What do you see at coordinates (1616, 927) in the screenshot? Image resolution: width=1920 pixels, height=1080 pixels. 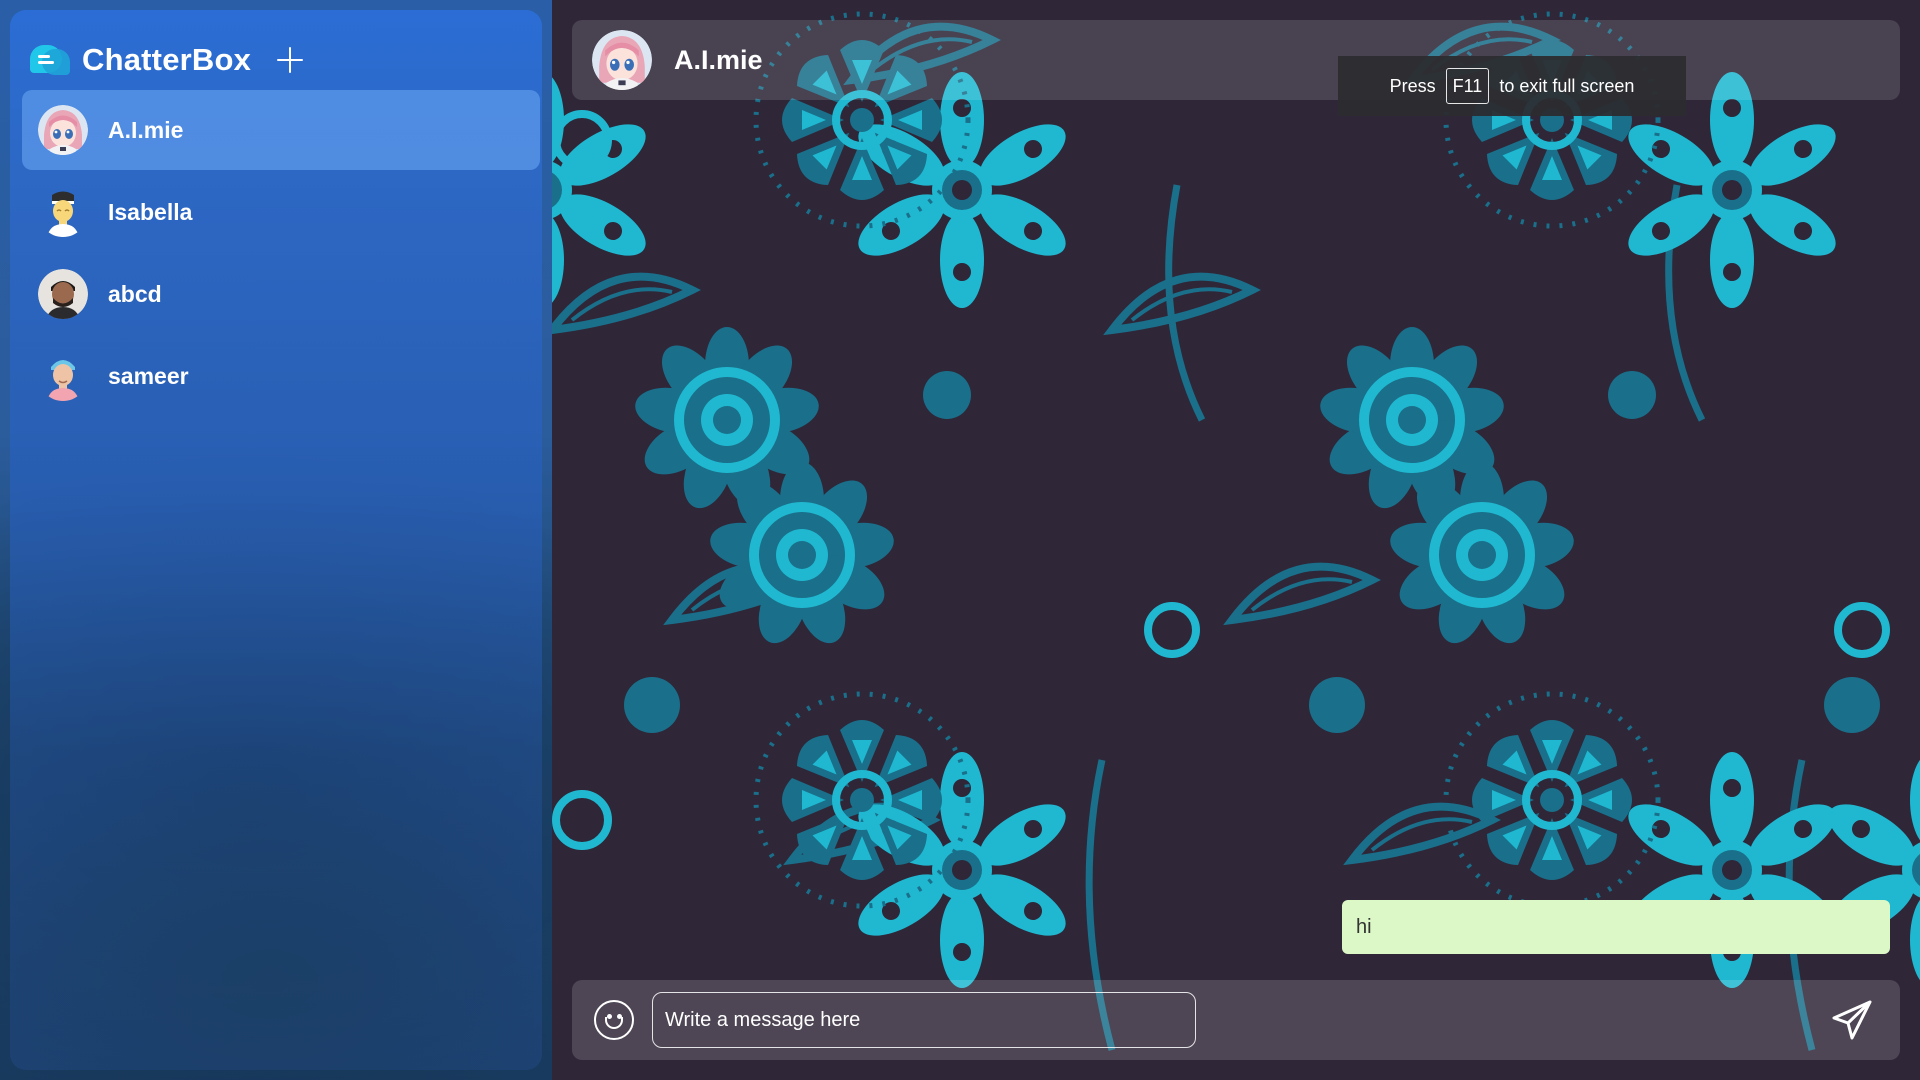 I see `outgoing-message: hi` at bounding box center [1616, 927].